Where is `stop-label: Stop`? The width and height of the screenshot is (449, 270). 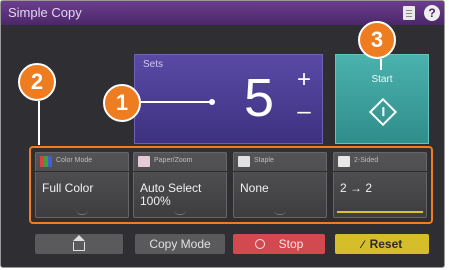 stop-label: Stop is located at coordinates (291, 244).